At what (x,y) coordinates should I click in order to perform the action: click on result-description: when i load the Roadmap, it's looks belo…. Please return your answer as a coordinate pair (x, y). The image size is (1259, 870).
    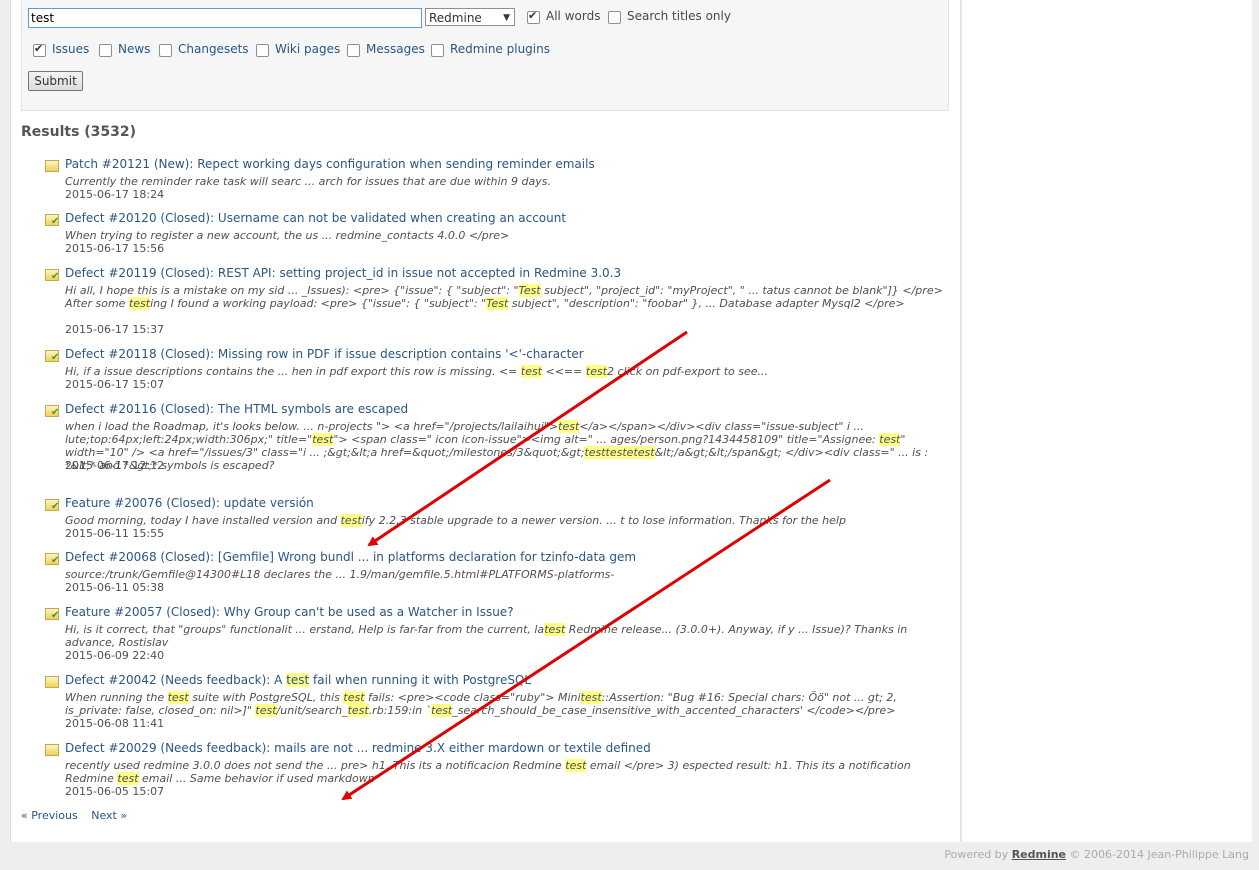
    Looking at the image, I should click on (497, 446).